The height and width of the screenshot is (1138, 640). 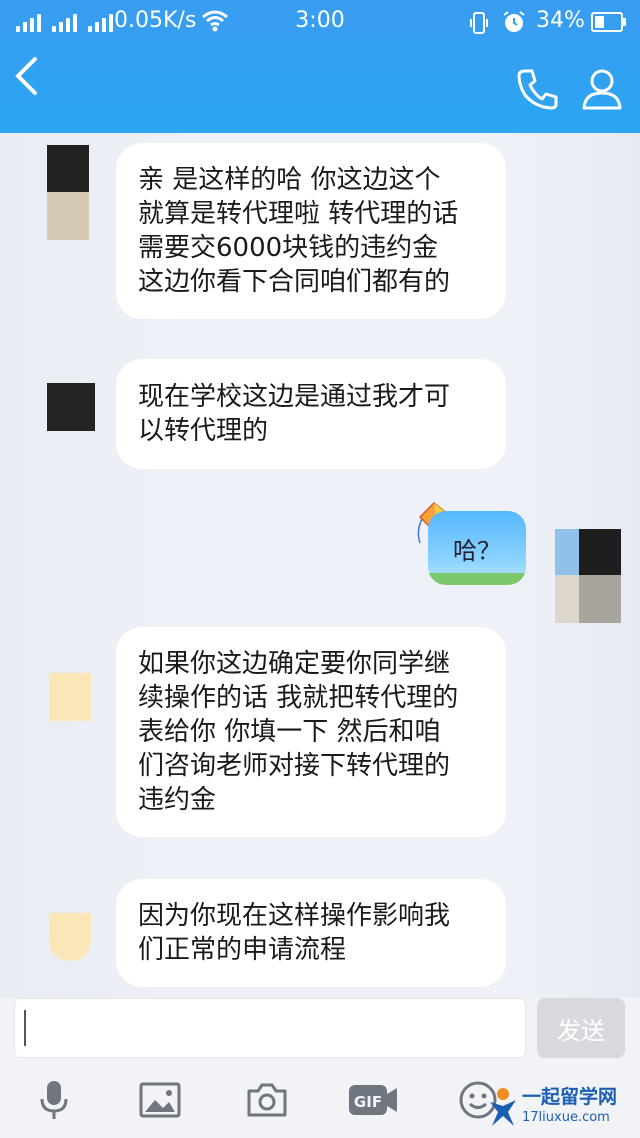 I want to click on gif-button: GIF, so click(x=373, y=1100).